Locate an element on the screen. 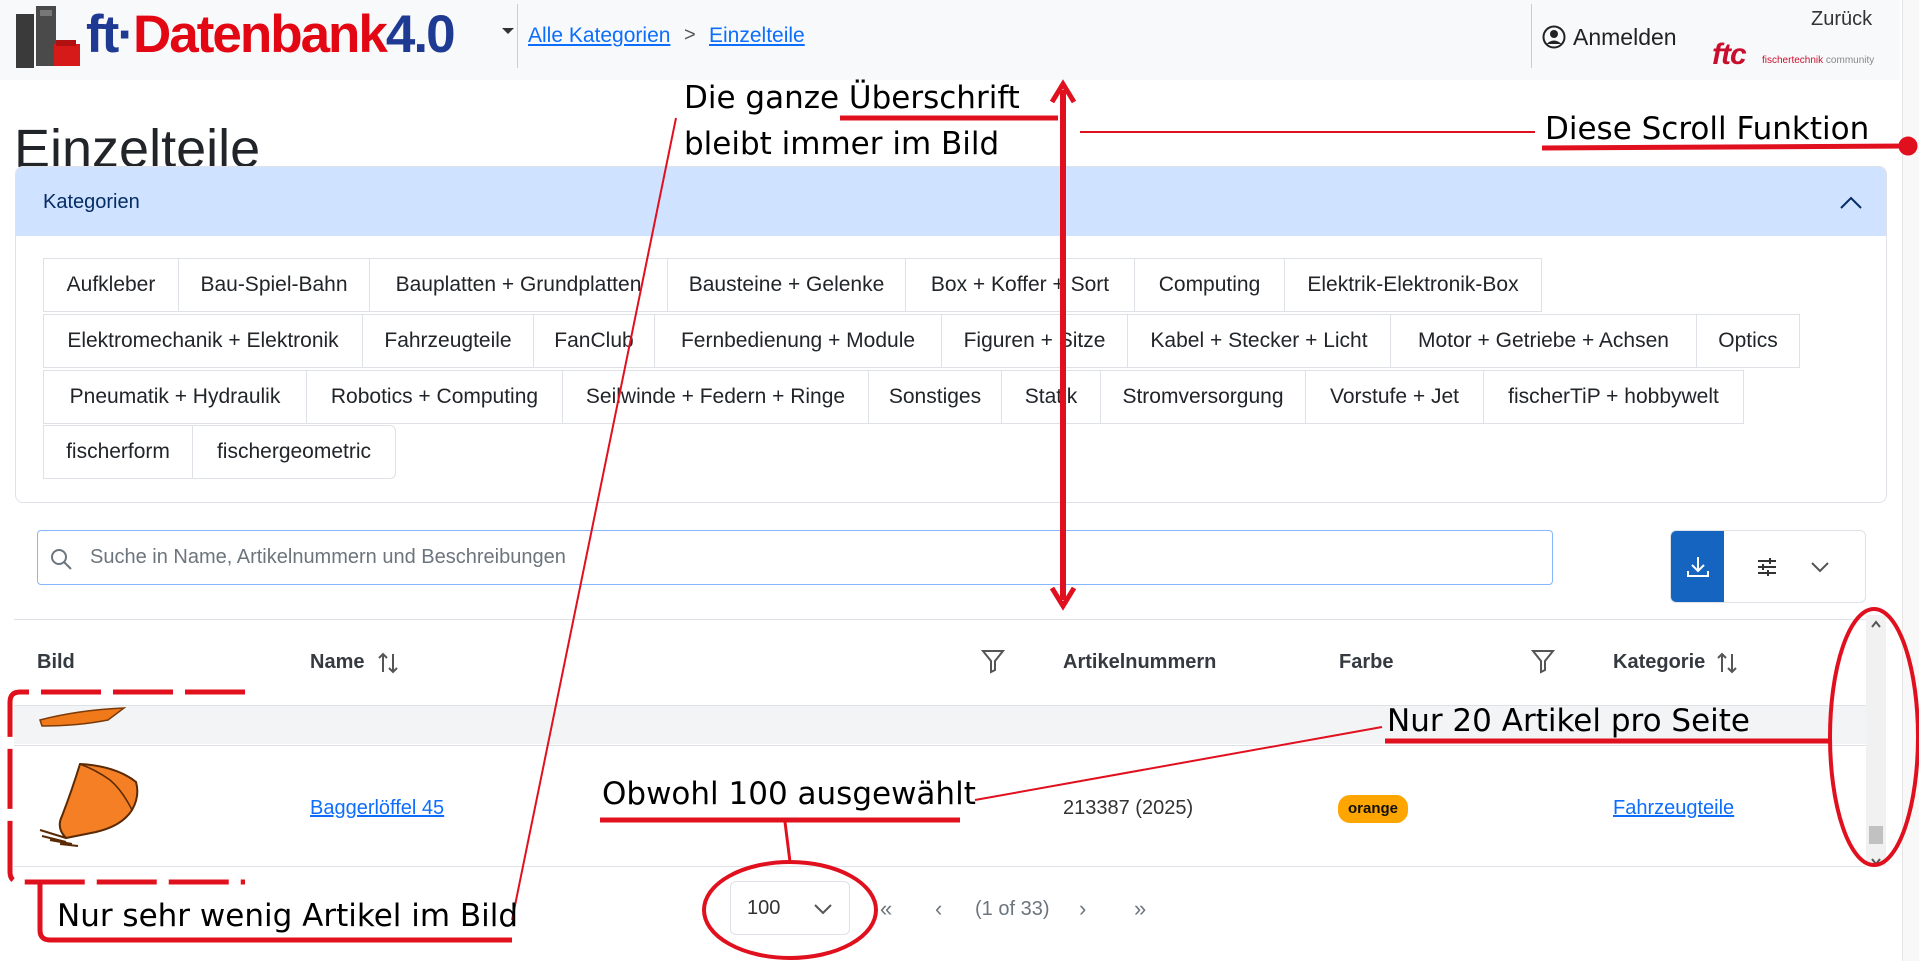 The width and height of the screenshot is (1919, 961). category-chip: Vorstufe + Jet is located at coordinates (1394, 397).